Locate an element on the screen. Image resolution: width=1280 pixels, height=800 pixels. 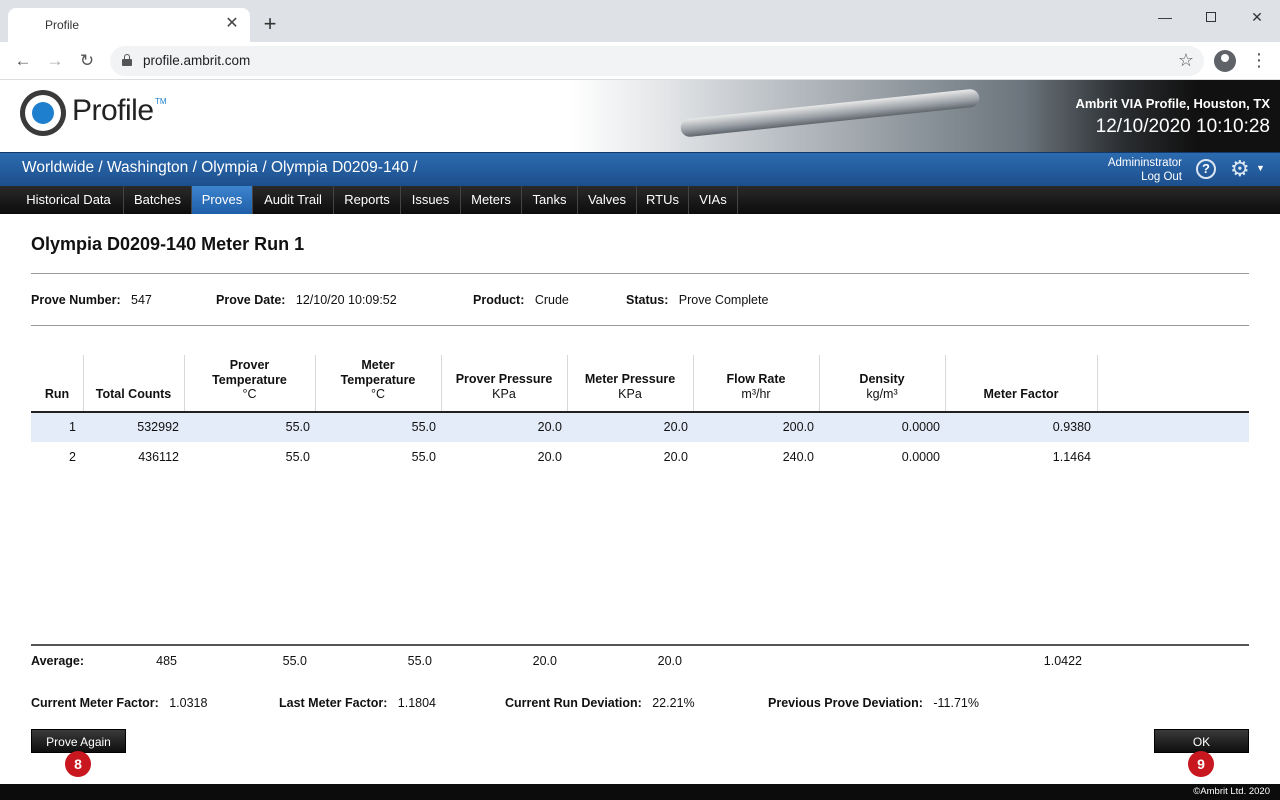
prove-number-label: Prove Number: is located at coordinates (76, 300).